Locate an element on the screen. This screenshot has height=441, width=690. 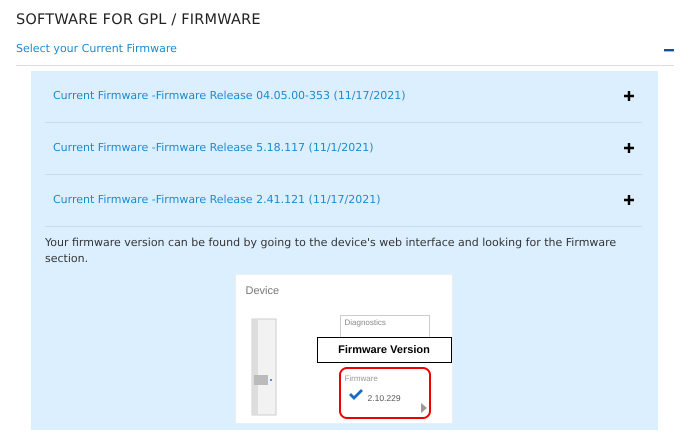
instruction-text: Your firmware version can be found by going to the device's web interface and looking for the Firmware section. is located at coordinates (331, 251).